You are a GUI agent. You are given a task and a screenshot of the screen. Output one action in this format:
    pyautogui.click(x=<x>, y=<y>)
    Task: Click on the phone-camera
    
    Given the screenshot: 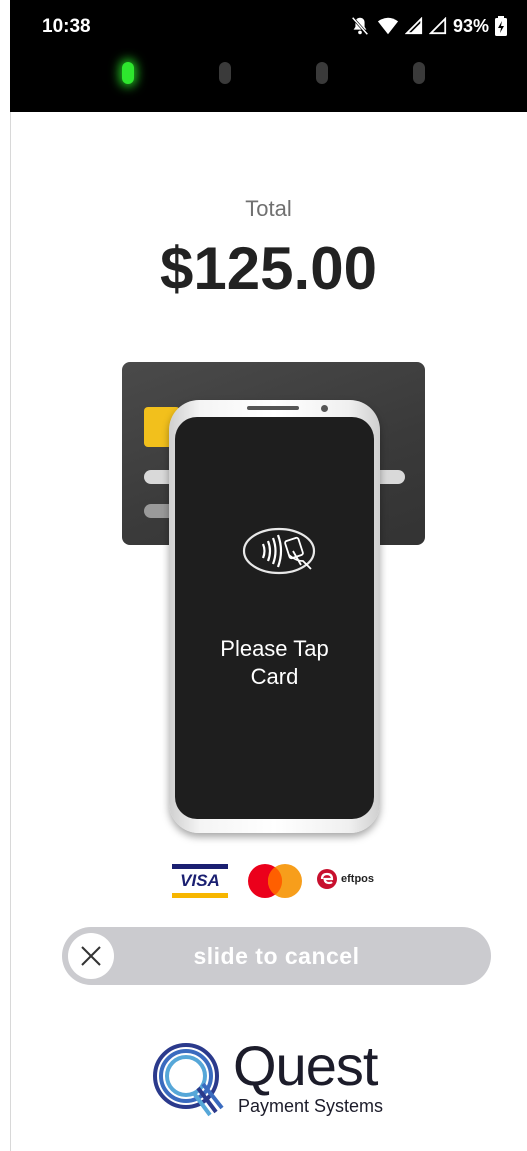 What is the action you would take?
    pyautogui.click(x=324, y=408)
    